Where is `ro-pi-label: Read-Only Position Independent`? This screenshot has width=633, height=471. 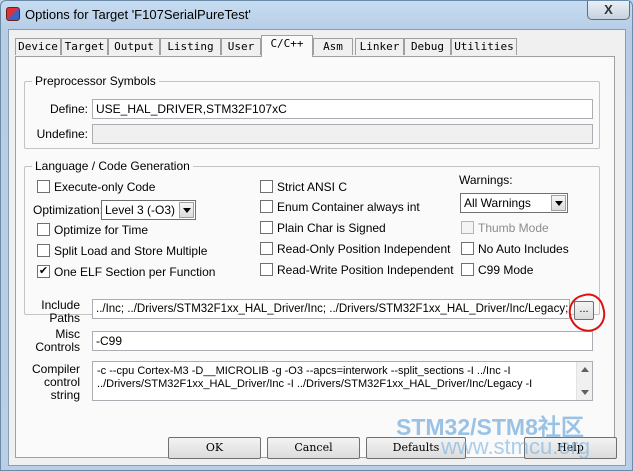 ro-pi-label: Read-Only Position Independent is located at coordinates (364, 249).